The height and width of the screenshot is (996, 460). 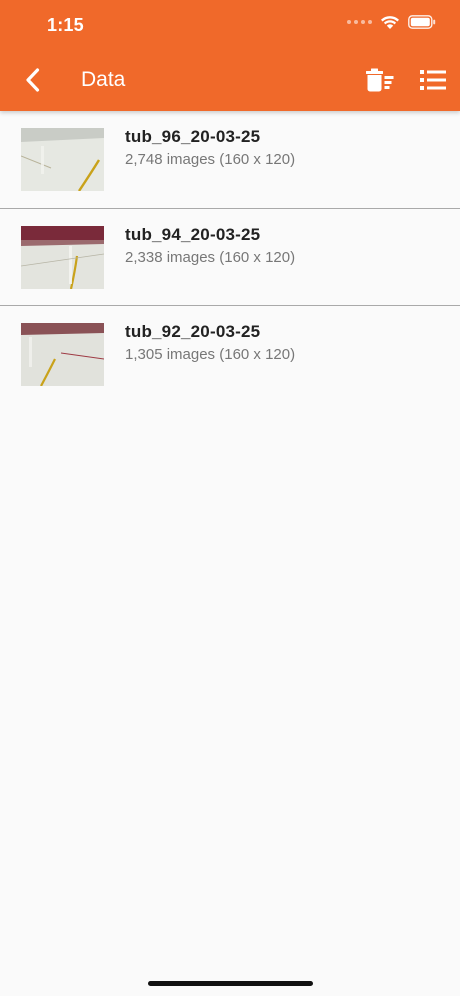 I want to click on tub-list-item: tub_92_20-03-25 1,305 images (160 x 120), so click(x=230, y=355).